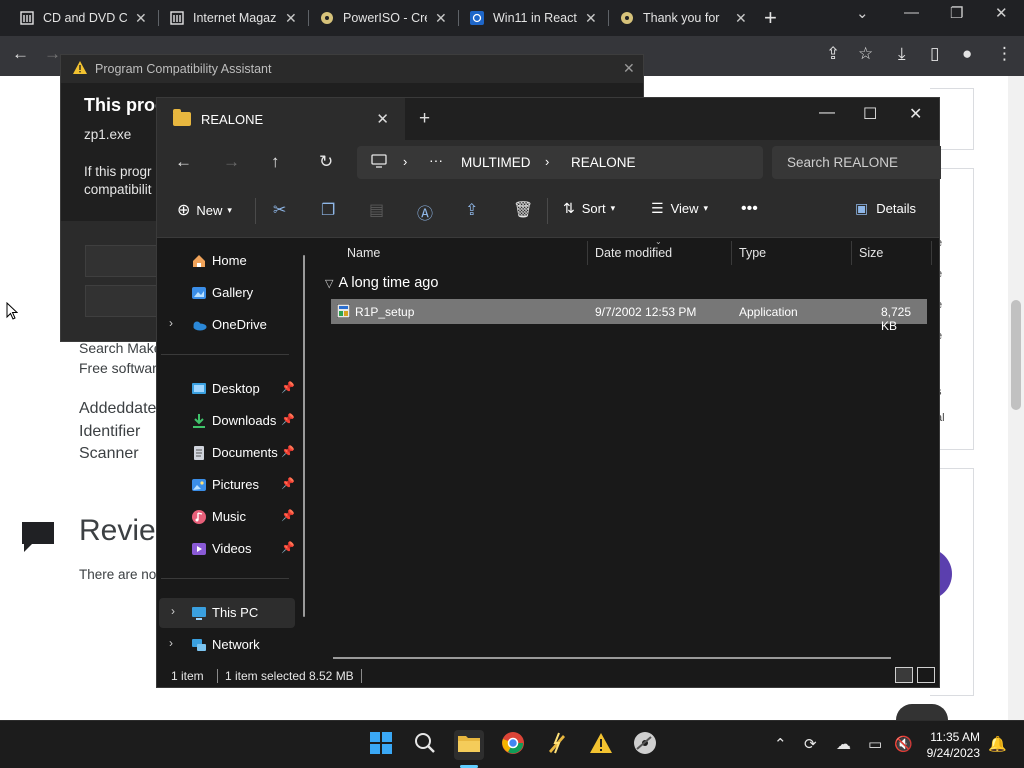 The image size is (1024, 768). Describe the element at coordinates (885, 208) in the screenshot. I see `details-button: ▣ Details` at that location.